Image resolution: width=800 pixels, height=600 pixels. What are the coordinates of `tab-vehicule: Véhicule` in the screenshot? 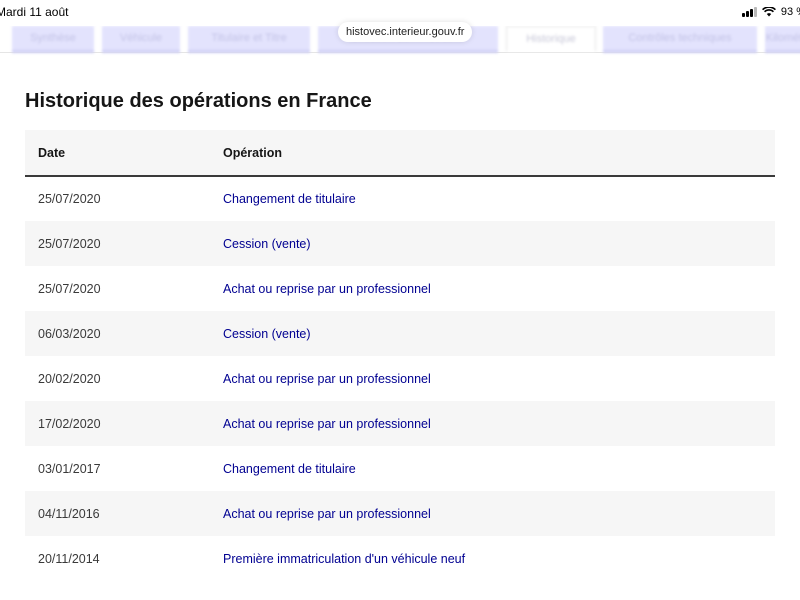 It's located at (141, 39).